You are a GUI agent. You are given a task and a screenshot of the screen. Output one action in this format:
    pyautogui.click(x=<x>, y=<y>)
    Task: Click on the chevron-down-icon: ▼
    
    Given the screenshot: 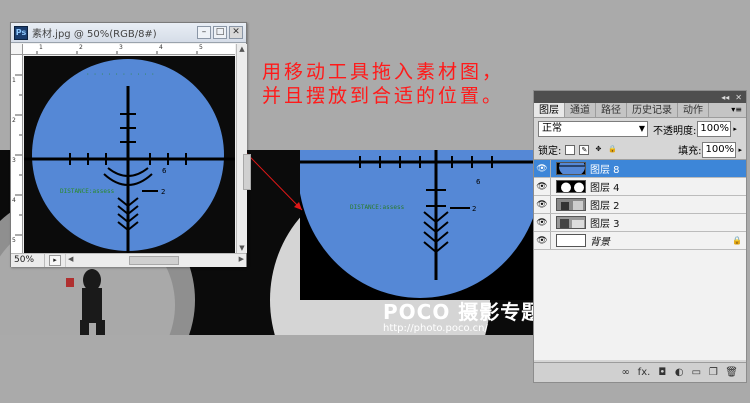 What is the action you would take?
    pyautogui.click(x=641, y=128)
    